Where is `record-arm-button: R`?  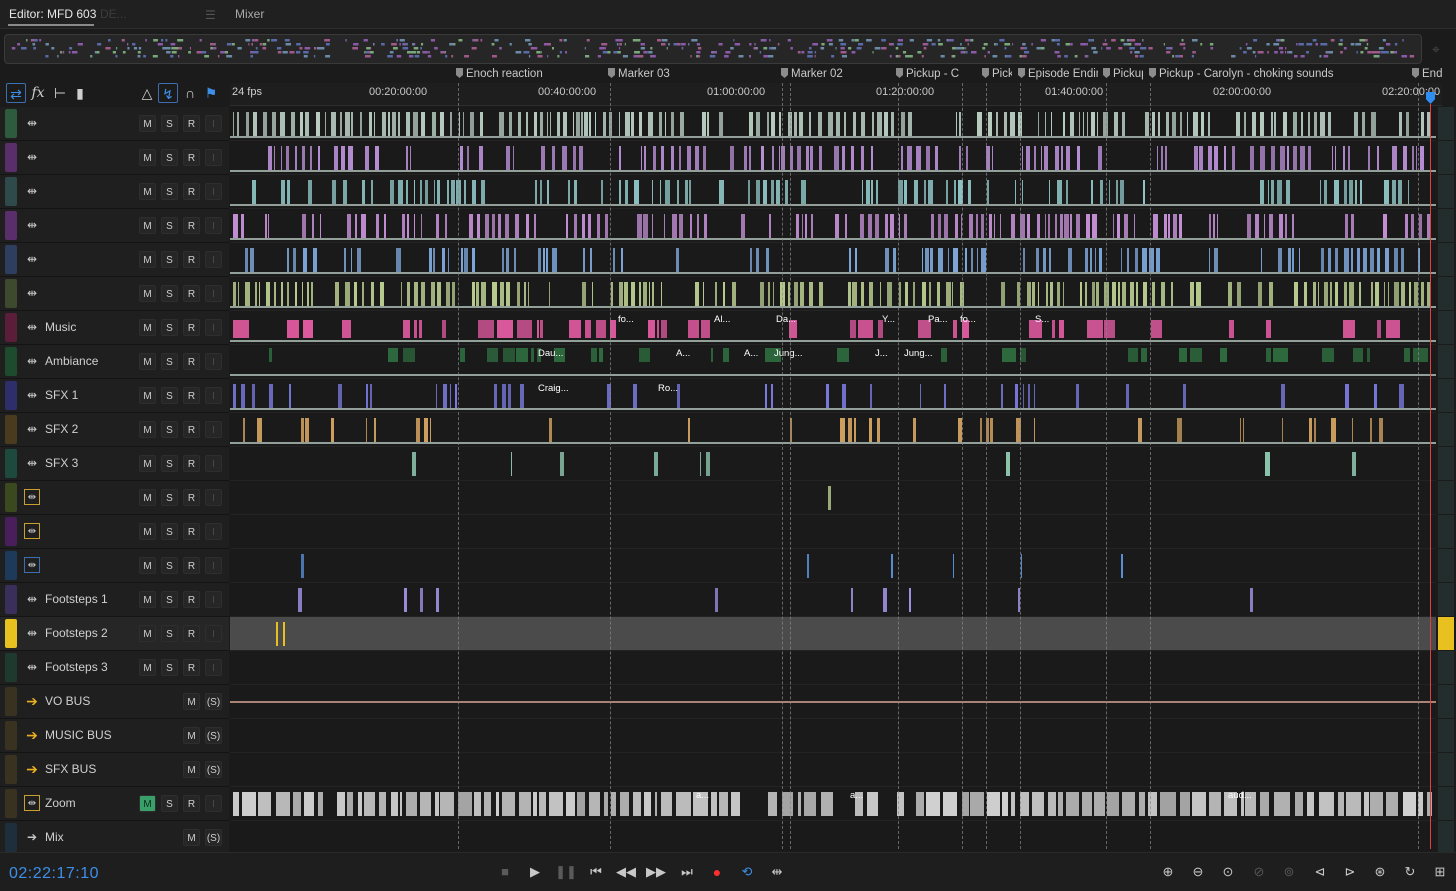 record-arm-button: R is located at coordinates (191, 599).